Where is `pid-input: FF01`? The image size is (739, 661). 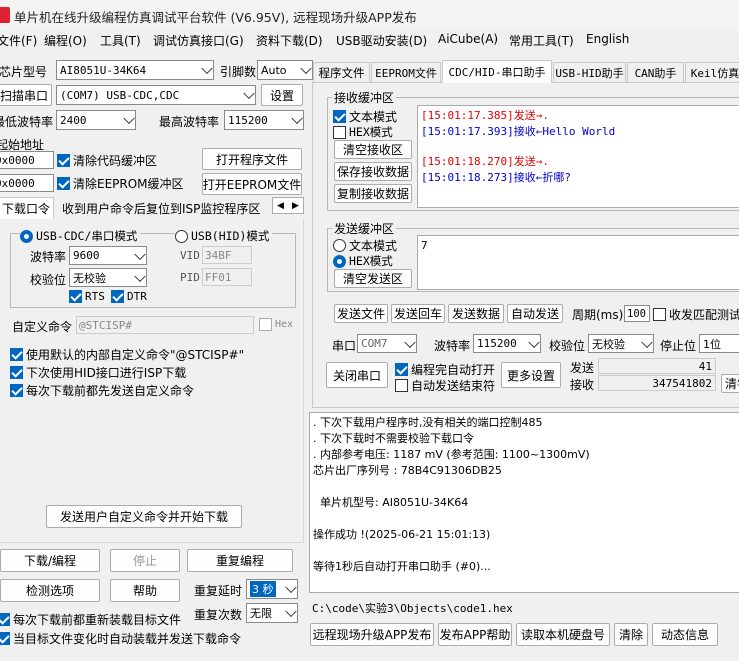 pid-input: FF01 is located at coordinates (227, 277).